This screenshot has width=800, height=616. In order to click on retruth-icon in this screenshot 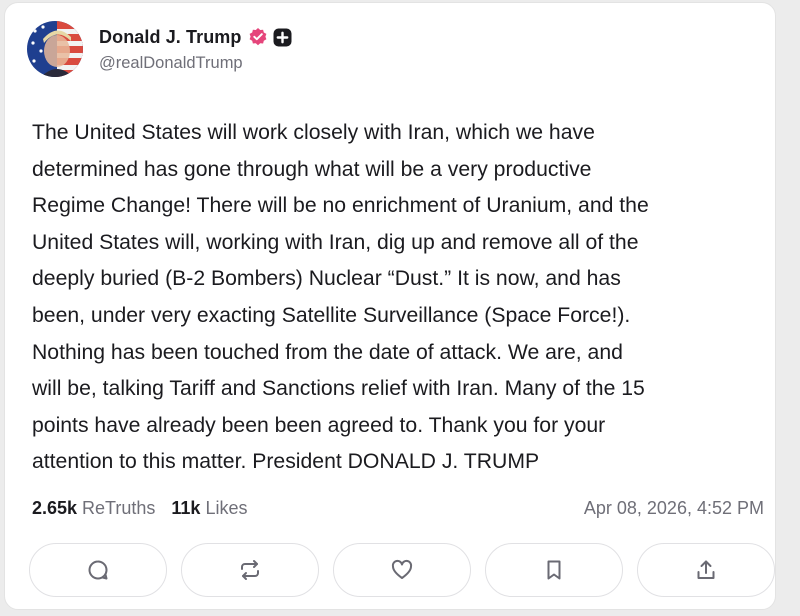, I will do `click(250, 570)`.